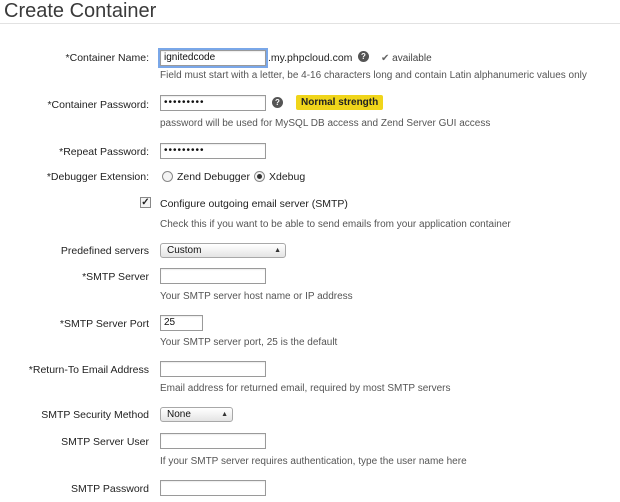 This screenshot has height=502, width=620. What do you see at coordinates (277, 102) in the screenshot?
I see `container-password-help-icon: ?` at bounding box center [277, 102].